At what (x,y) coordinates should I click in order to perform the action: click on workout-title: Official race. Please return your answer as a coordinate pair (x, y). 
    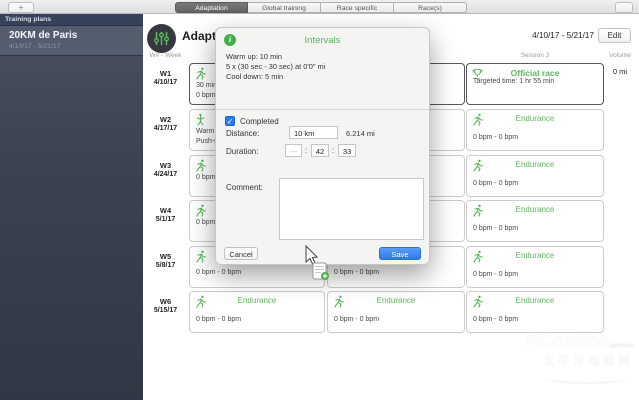
    Looking at the image, I should click on (535, 73).